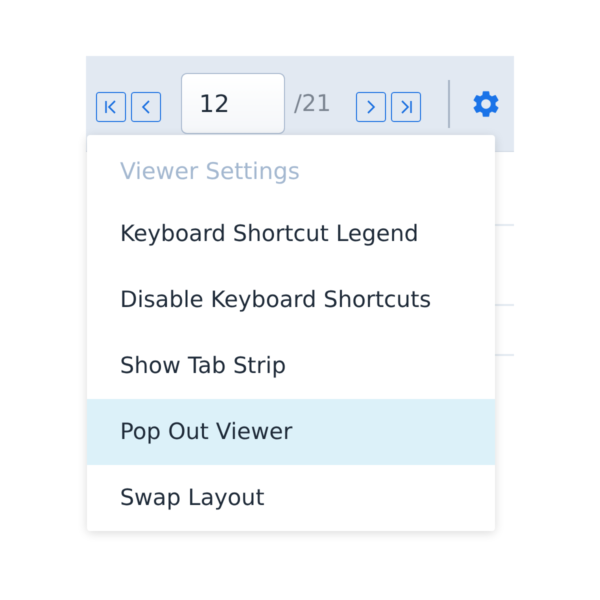 The image size is (600, 600). Describe the element at coordinates (111, 107) in the screenshot. I see `first-page-button` at that location.